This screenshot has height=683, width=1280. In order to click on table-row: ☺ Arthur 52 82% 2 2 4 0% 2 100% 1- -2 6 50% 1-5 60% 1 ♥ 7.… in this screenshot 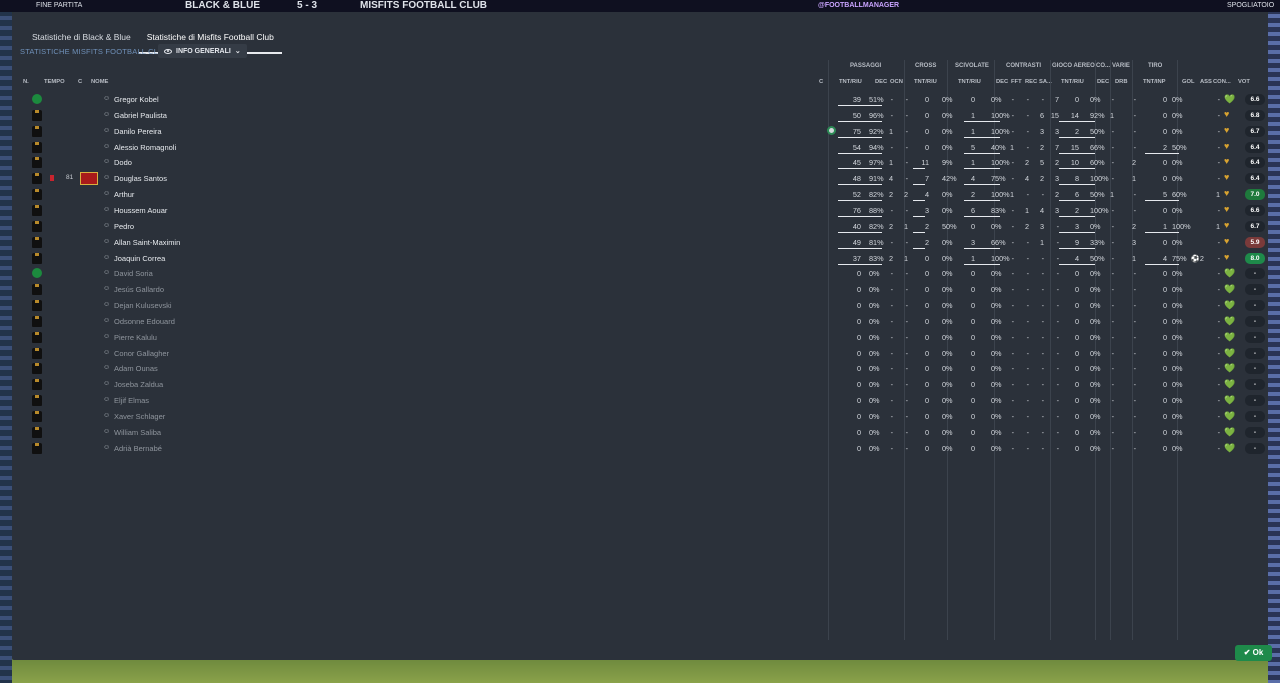, I will do `click(642, 195)`.